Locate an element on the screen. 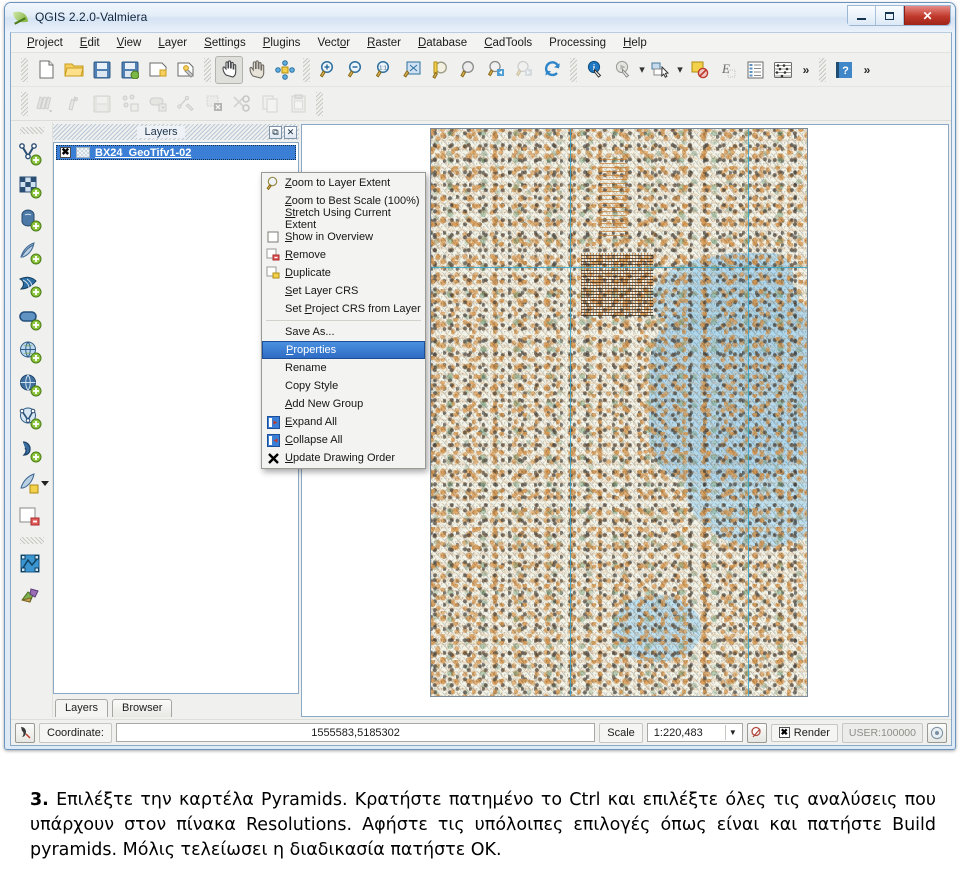 Image resolution: width=960 pixels, height=885 pixels. toggle-editing-icon is located at coordinates (74, 104).